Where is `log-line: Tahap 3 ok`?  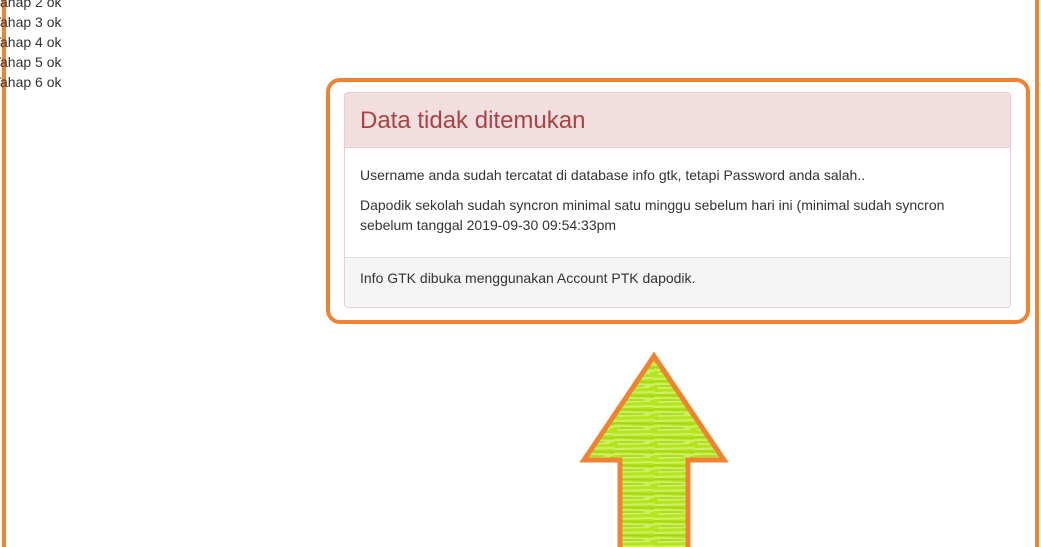
log-line: Tahap 3 ok is located at coordinates (31, 22).